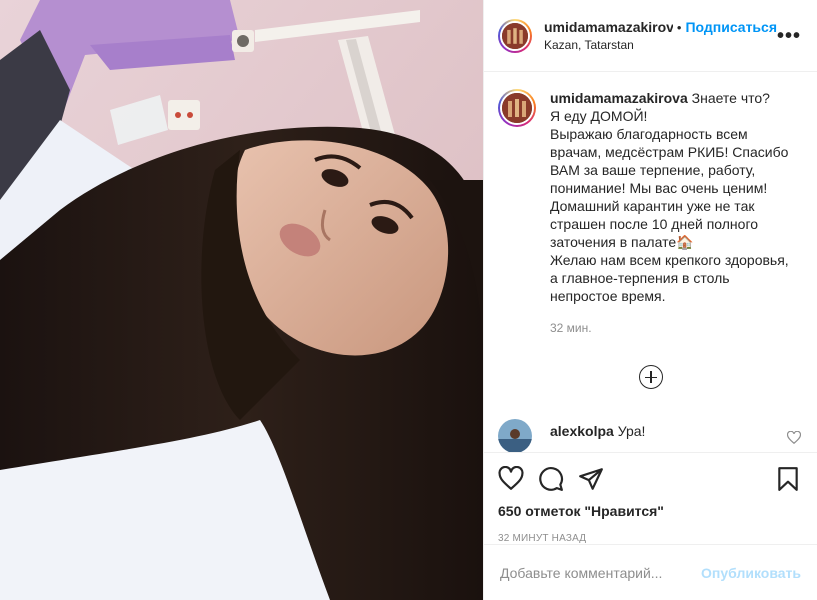  I want to click on caption-time: 32 мин., so click(670, 328).